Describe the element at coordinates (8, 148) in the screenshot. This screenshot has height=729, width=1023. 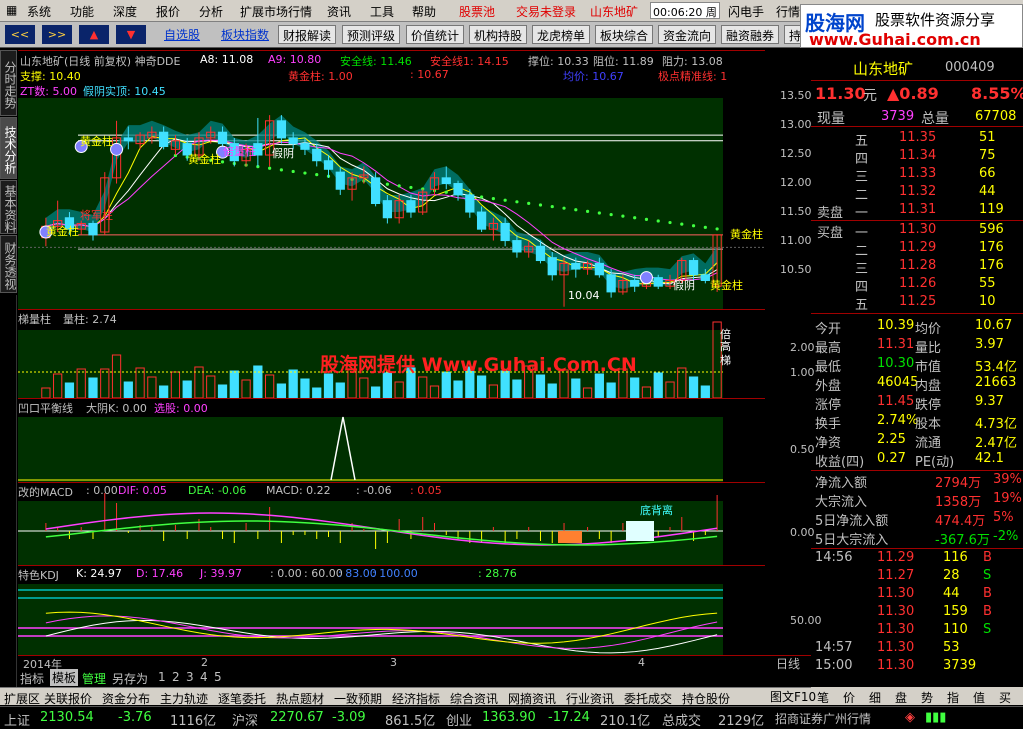
I see `tab-technical: 技术分析` at that location.